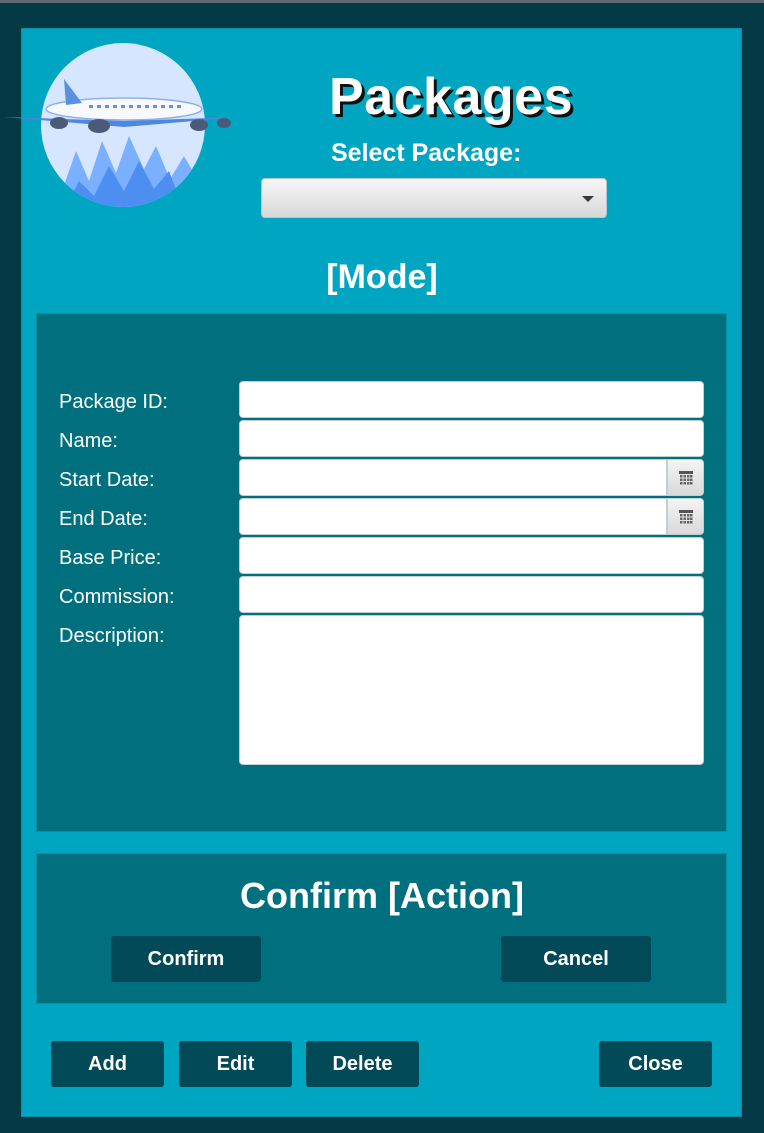 Image resolution: width=764 pixels, height=1133 pixels. What do you see at coordinates (453, 477) in the screenshot?
I see `start-date-input` at bounding box center [453, 477].